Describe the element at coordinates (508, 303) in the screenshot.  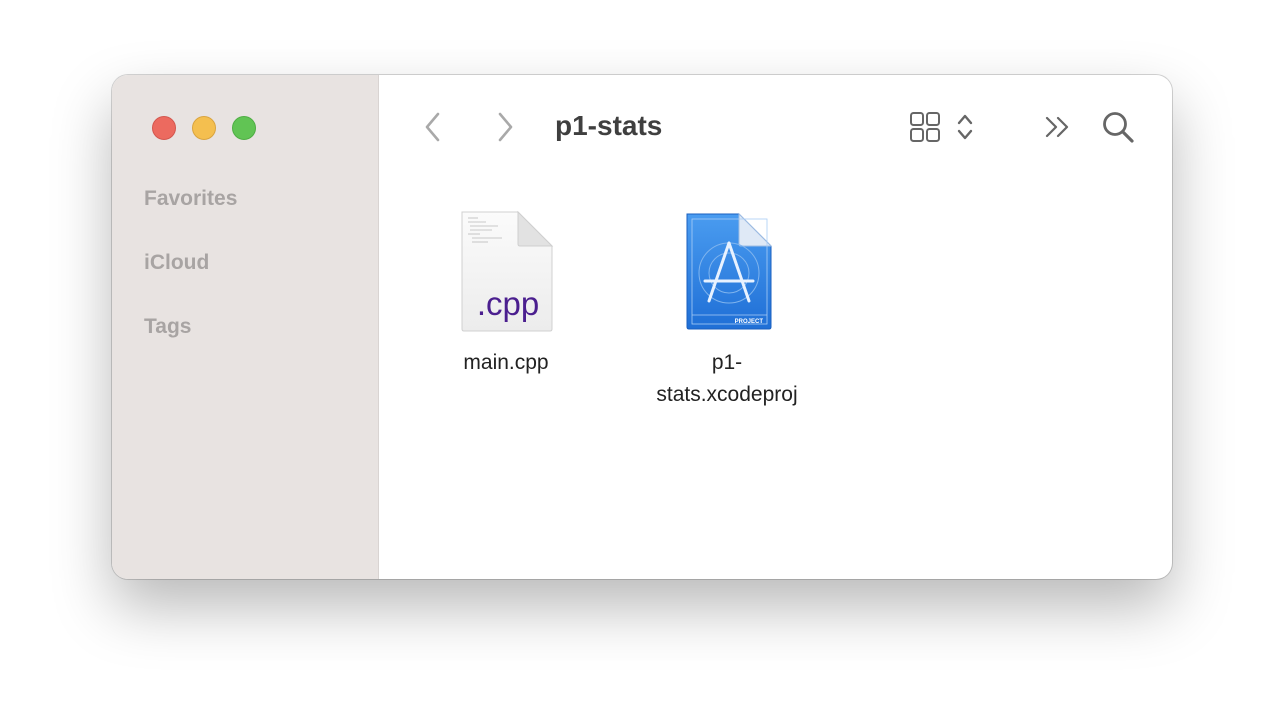
I see `cpp-extension-label: .cpp` at that location.